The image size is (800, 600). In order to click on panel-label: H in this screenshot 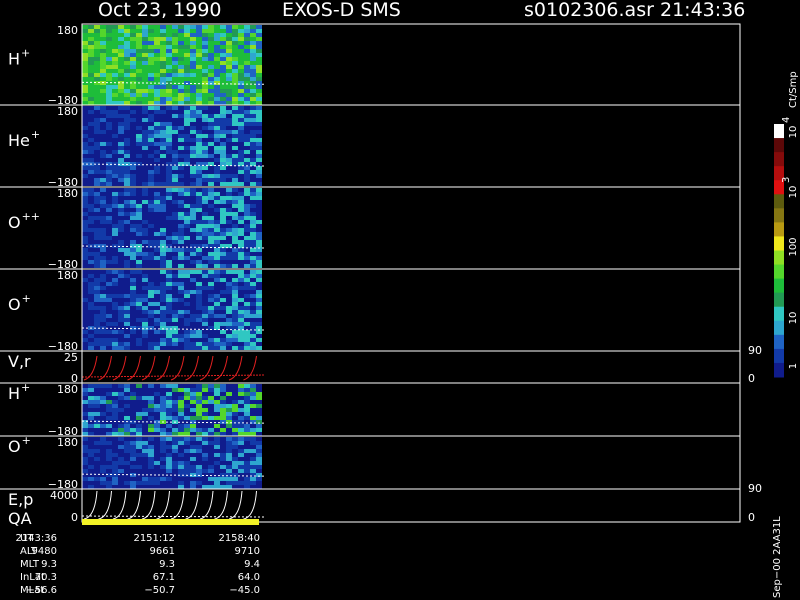, I will do `click(14, 393)`.